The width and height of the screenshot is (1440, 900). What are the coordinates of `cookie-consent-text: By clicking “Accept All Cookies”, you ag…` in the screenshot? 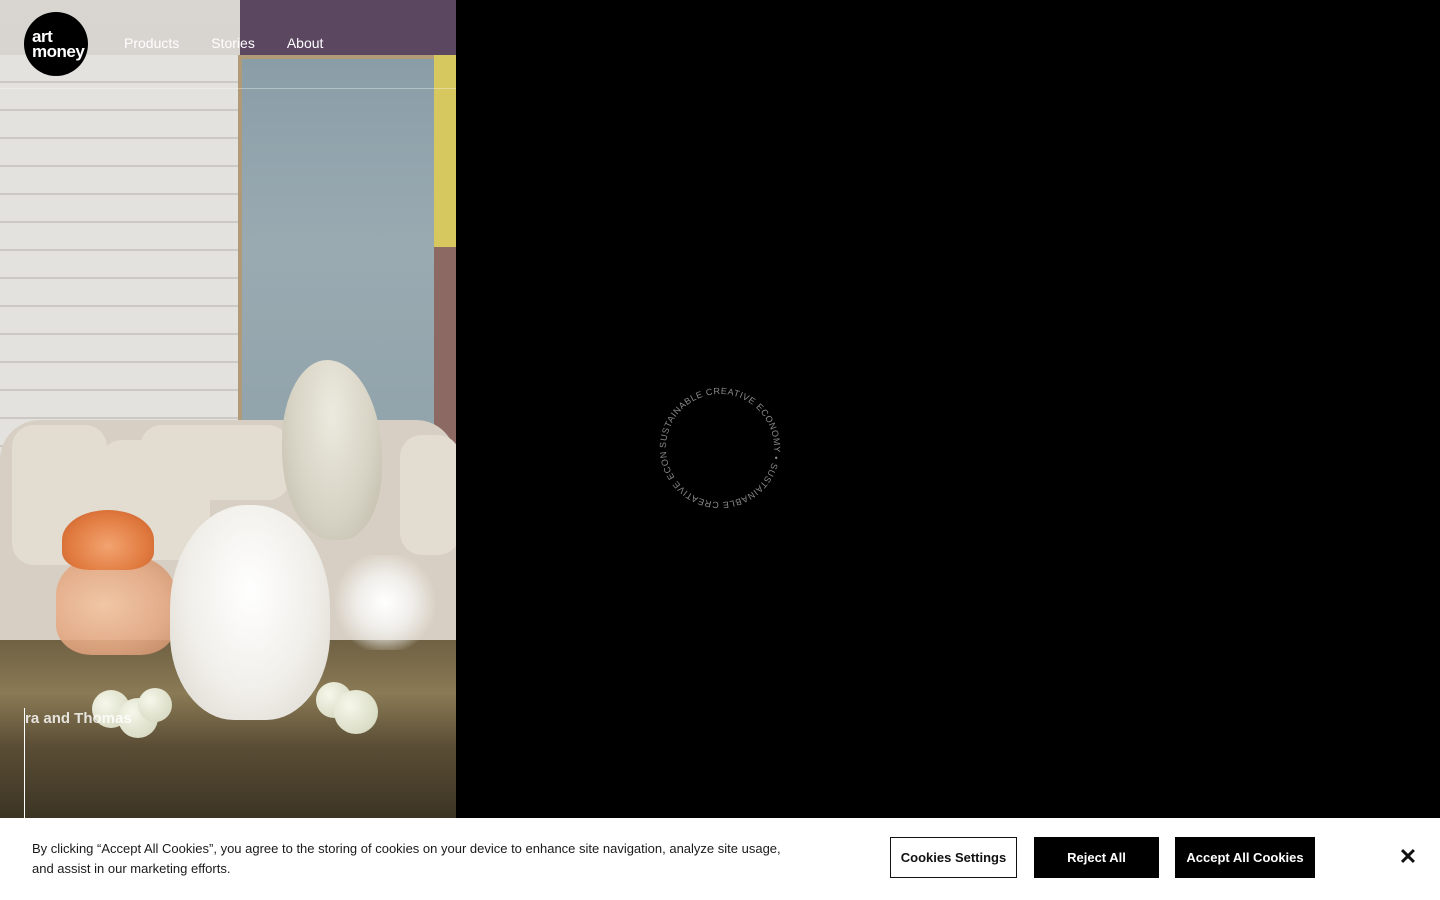 It's located at (406, 858).